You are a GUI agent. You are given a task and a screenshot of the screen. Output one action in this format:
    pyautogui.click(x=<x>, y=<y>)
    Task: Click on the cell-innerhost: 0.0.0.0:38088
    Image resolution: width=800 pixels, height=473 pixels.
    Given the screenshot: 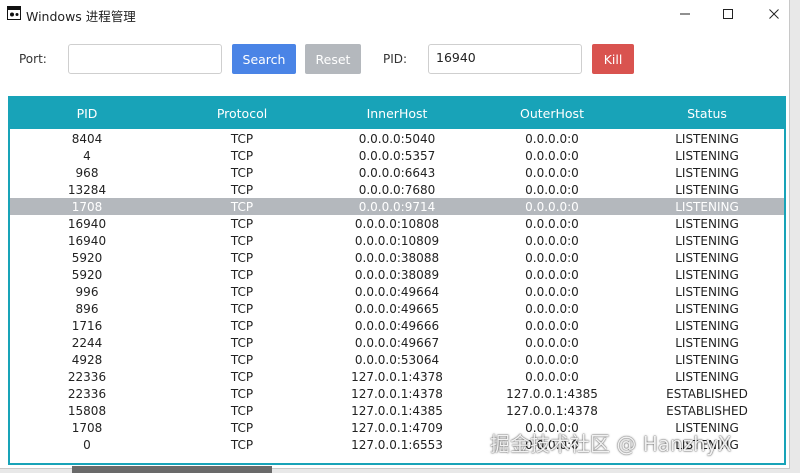 What is the action you would take?
    pyautogui.click(x=397, y=257)
    